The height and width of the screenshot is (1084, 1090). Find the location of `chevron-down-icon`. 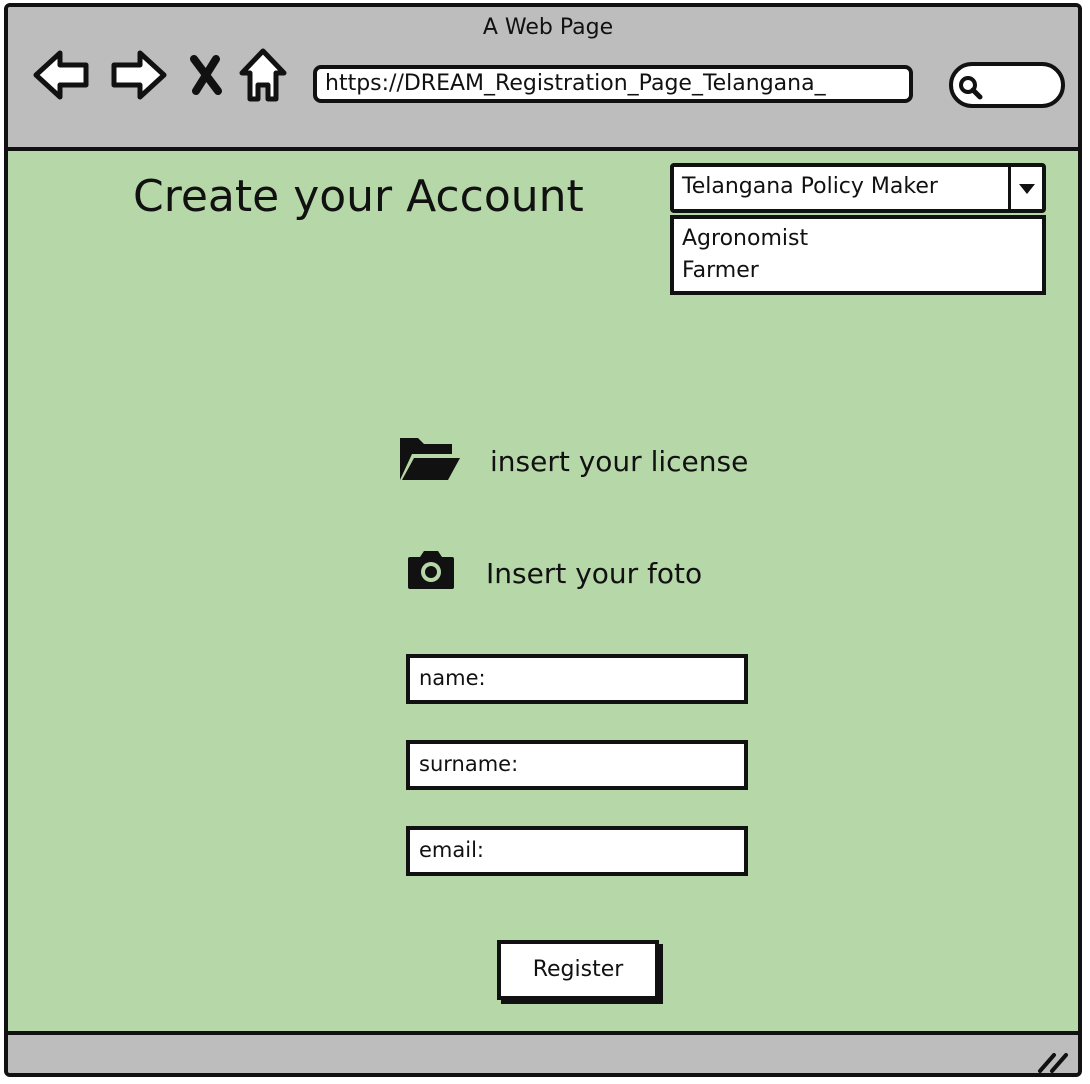

chevron-down-icon is located at coordinates (1025, 188).